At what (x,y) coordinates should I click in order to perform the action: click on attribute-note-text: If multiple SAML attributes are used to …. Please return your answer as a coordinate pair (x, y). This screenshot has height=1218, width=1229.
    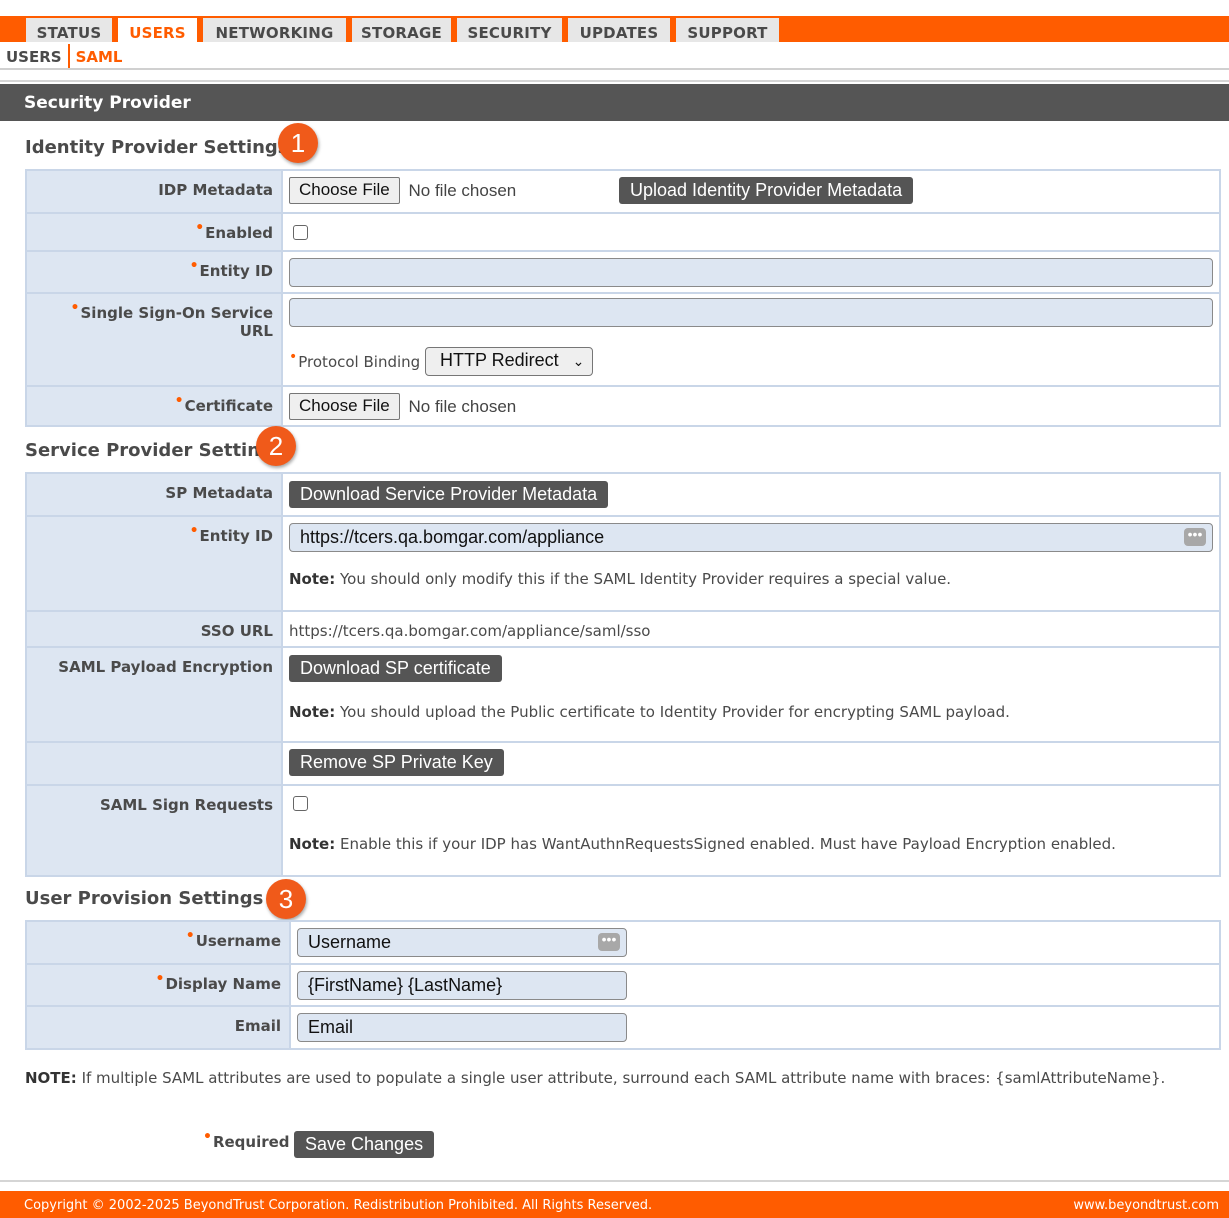
    Looking at the image, I should click on (623, 1078).